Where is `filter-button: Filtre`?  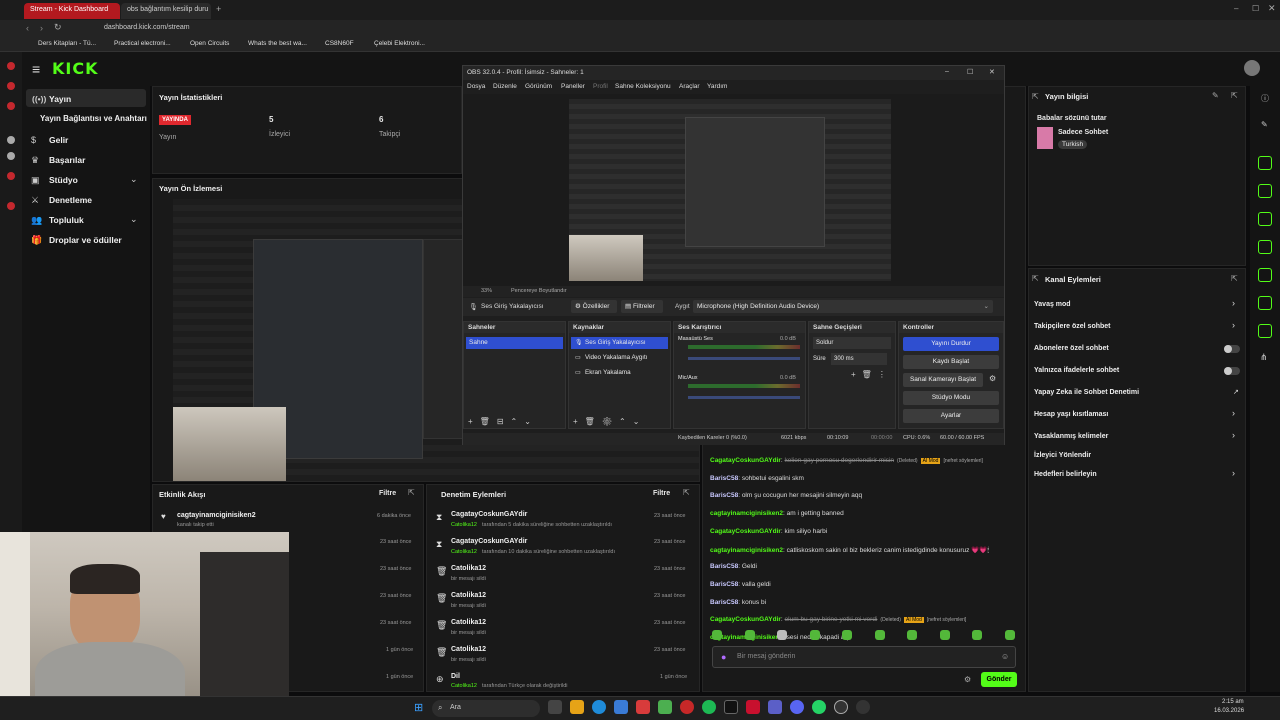 filter-button: Filtre is located at coordinates (387, 493).